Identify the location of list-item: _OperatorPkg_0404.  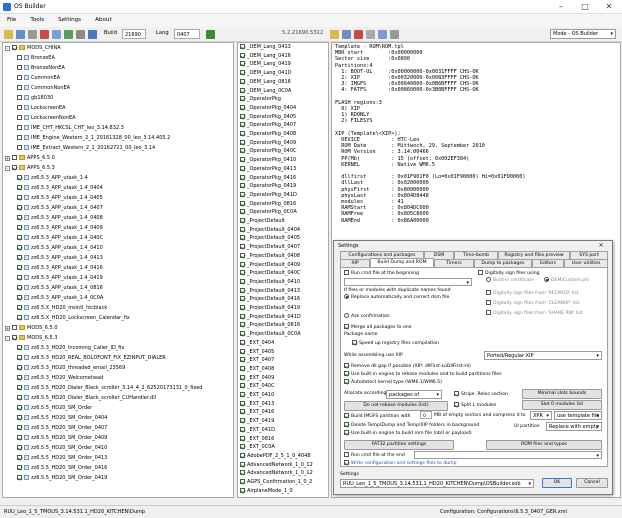
(268, 108).